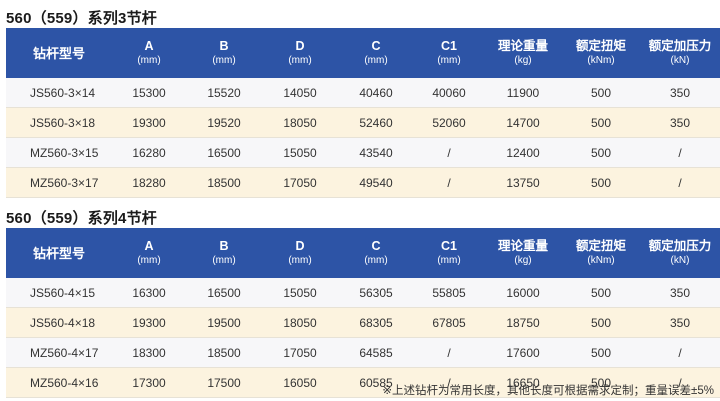 This screenshot has height=401, width=720. I want to click on cell-model: MZ560-4×16, so click(59, 382).